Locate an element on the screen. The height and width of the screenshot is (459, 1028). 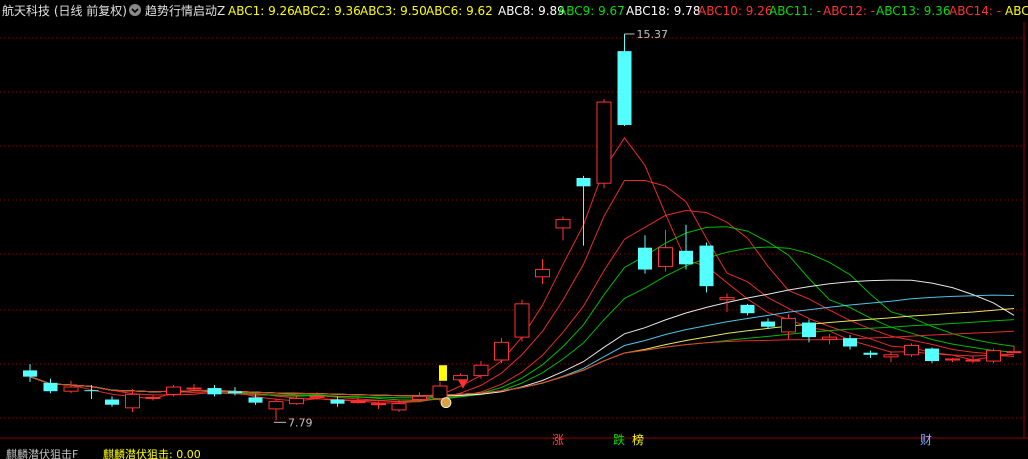
diamond-icon is located at coordinates (463, 384).